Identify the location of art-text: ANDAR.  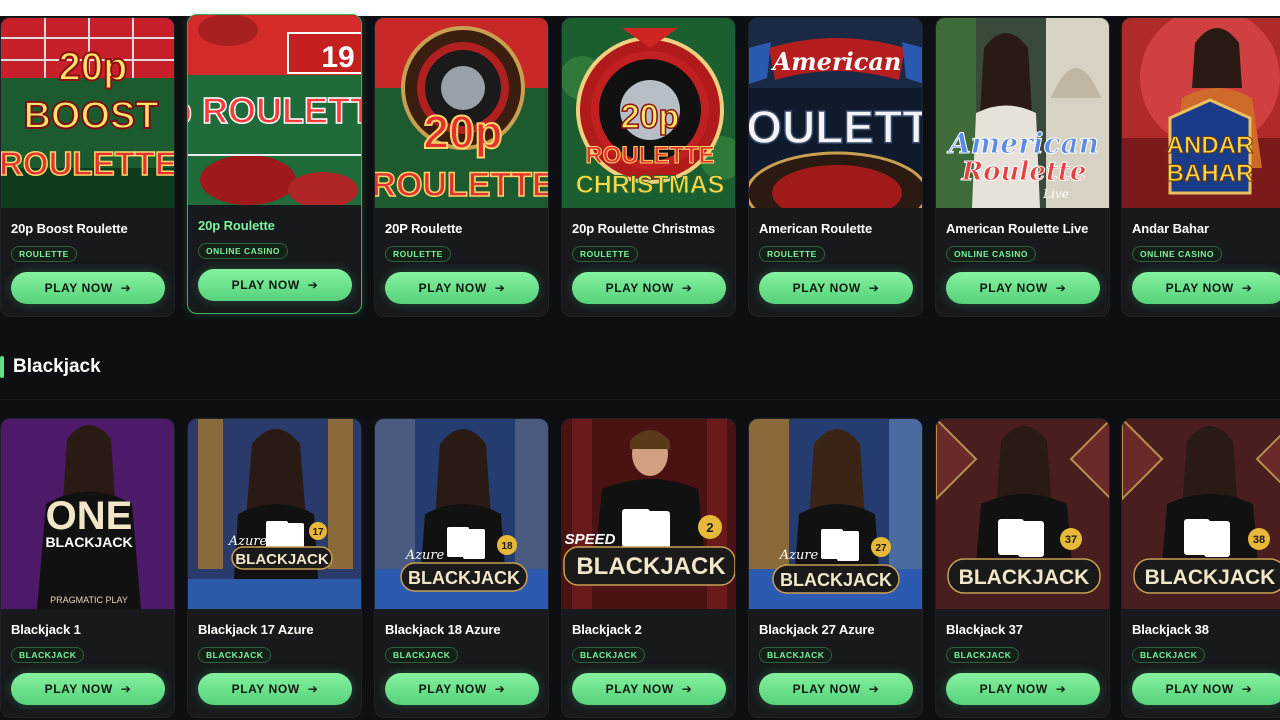
(1210, 145).